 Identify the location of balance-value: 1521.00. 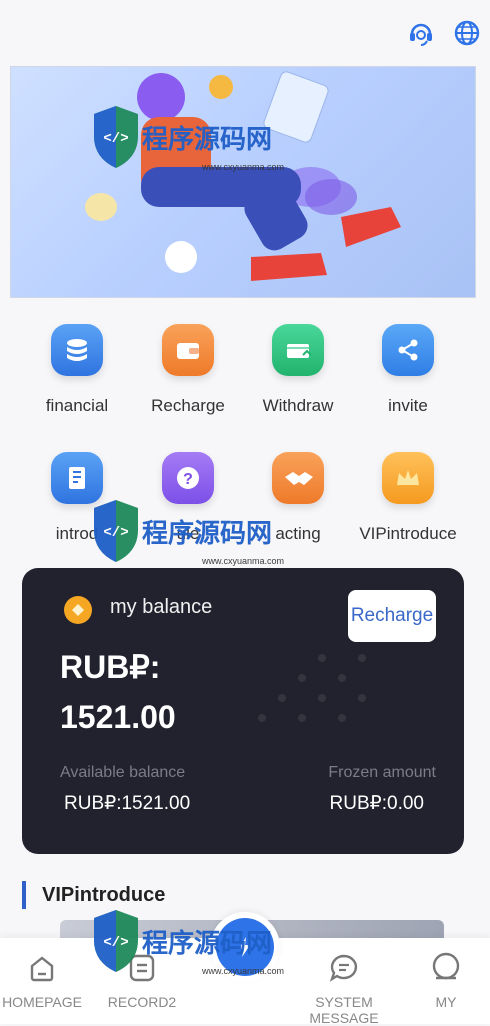
(118, 717).